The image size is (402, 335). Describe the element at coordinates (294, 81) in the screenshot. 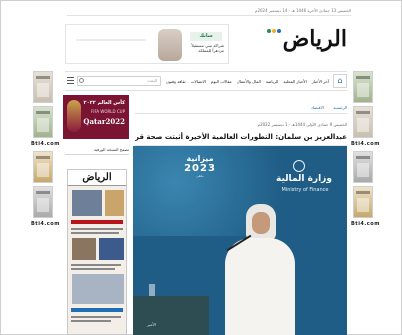

I see `nav-item-local: الأخبار المحلية` at that location.